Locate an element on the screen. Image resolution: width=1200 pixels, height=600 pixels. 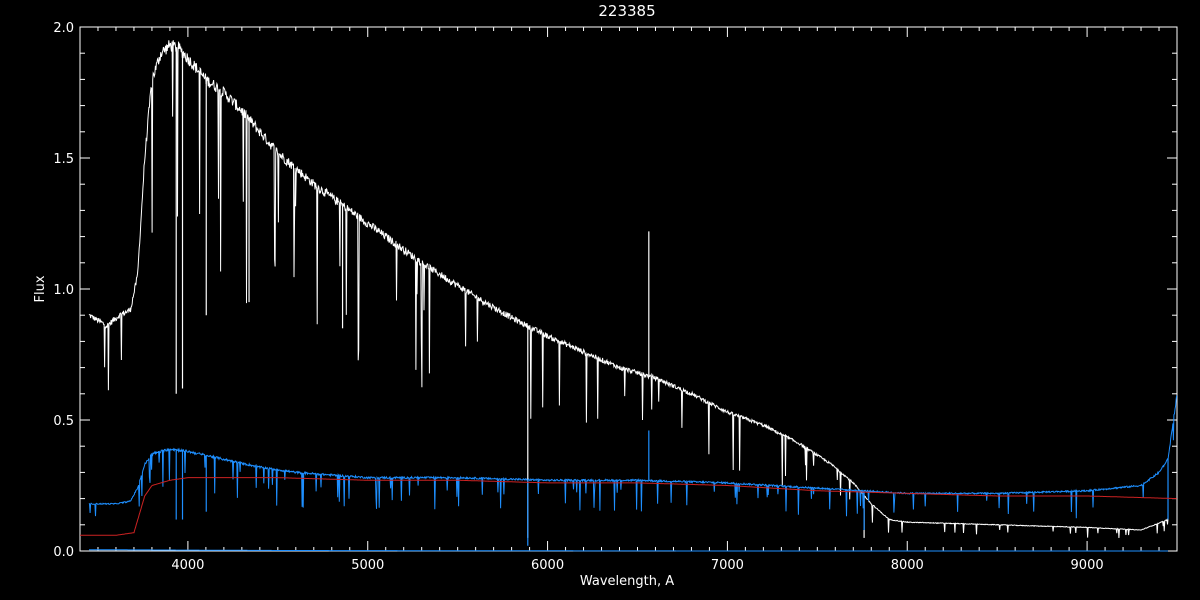
x-tick-label: 7000 is located at coordinates (727, 565).